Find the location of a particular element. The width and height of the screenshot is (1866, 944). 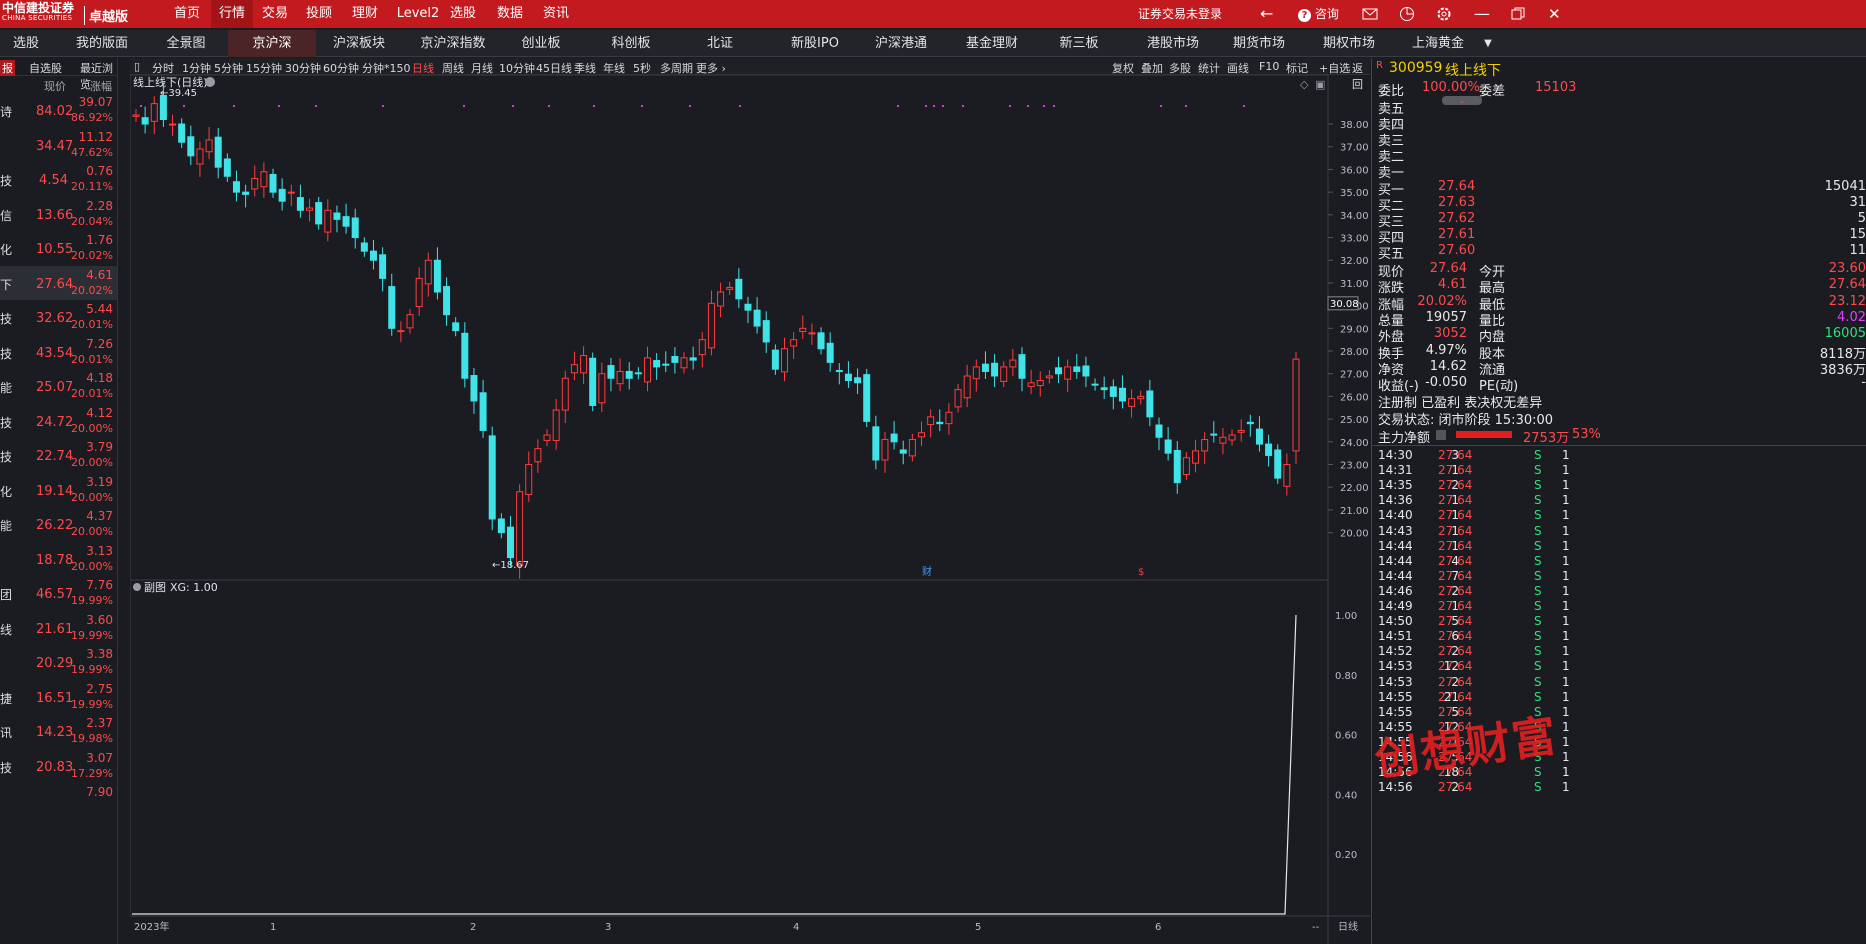

chart-action-button: +自选 is located at coordinates (1334, 68).